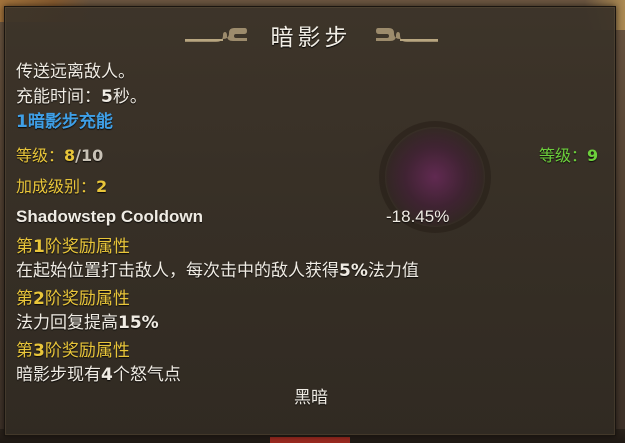 This screenshot has width=625, height=443. I want to click on charges-line: 1暗影步充能, so click(64, 122).